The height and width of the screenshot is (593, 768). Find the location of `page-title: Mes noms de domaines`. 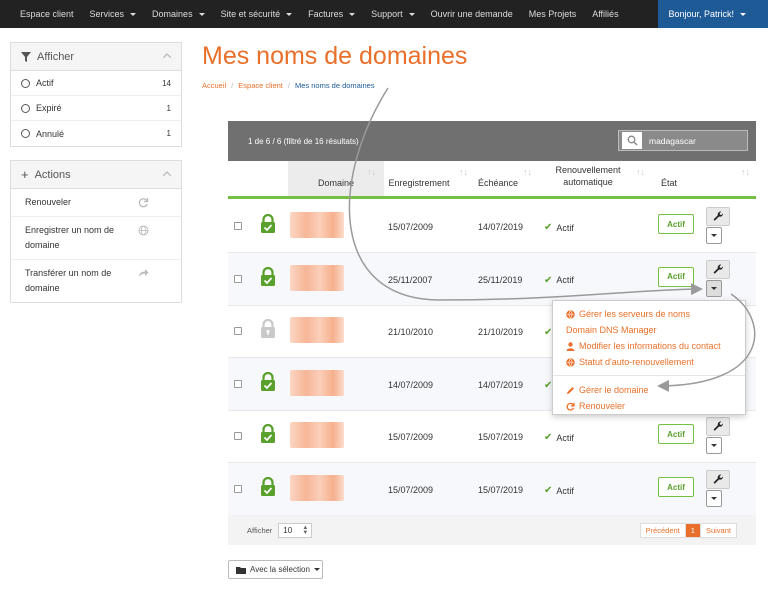

page-title: Mes noms de domaines is located at coordinates (335, 56).